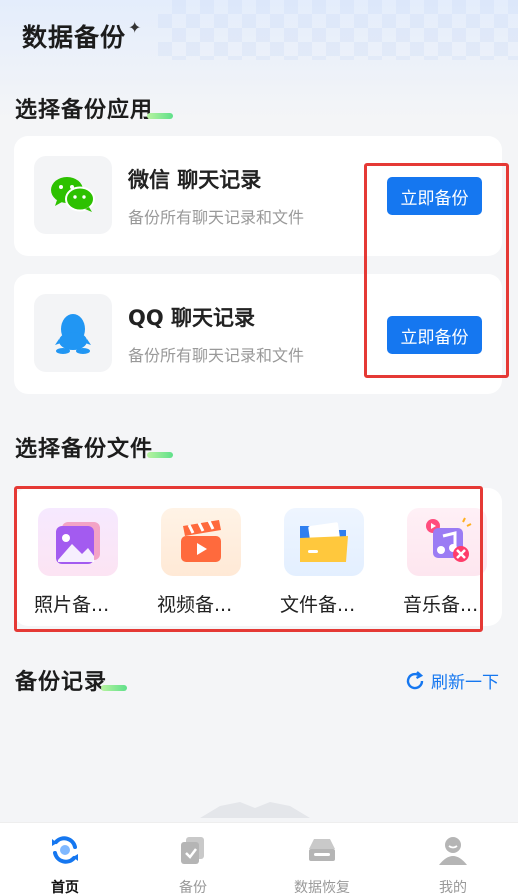  What do you see at coordinates (94, 447) in the screenshot?
I see `files-section-title: 选择备份文件` at bounding box center [94, 447].